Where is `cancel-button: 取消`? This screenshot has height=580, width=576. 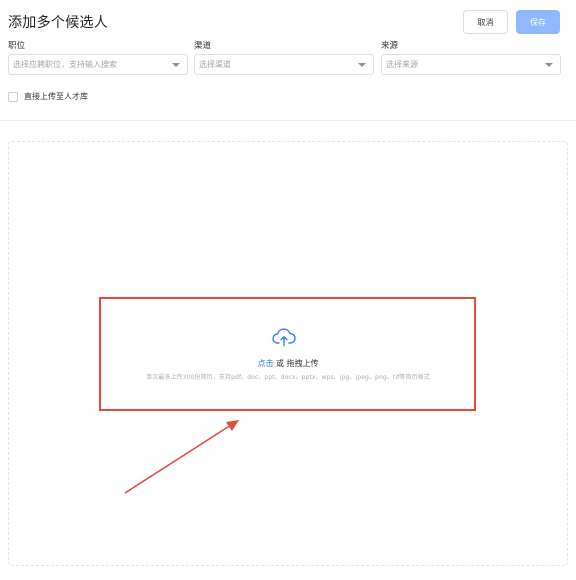 cancel-button: 取消 is located at coordinates (485, 22).